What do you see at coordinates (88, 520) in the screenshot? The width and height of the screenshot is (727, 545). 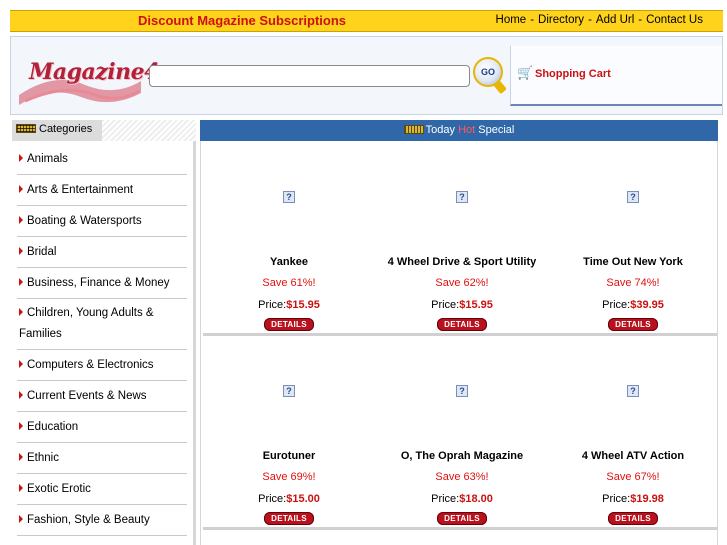 I see `category-label: Fashion, Style & Beauty` at bounding box center [88, 520].